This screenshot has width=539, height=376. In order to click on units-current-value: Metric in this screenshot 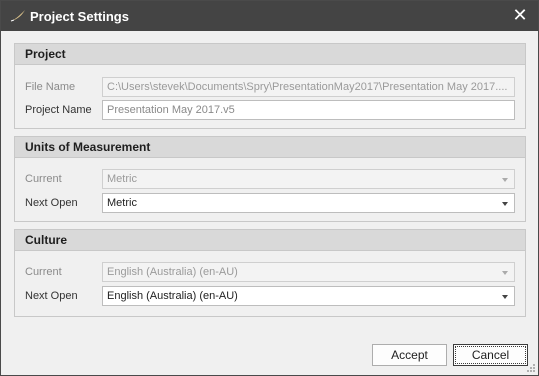, I will do `click(122, 179)`.